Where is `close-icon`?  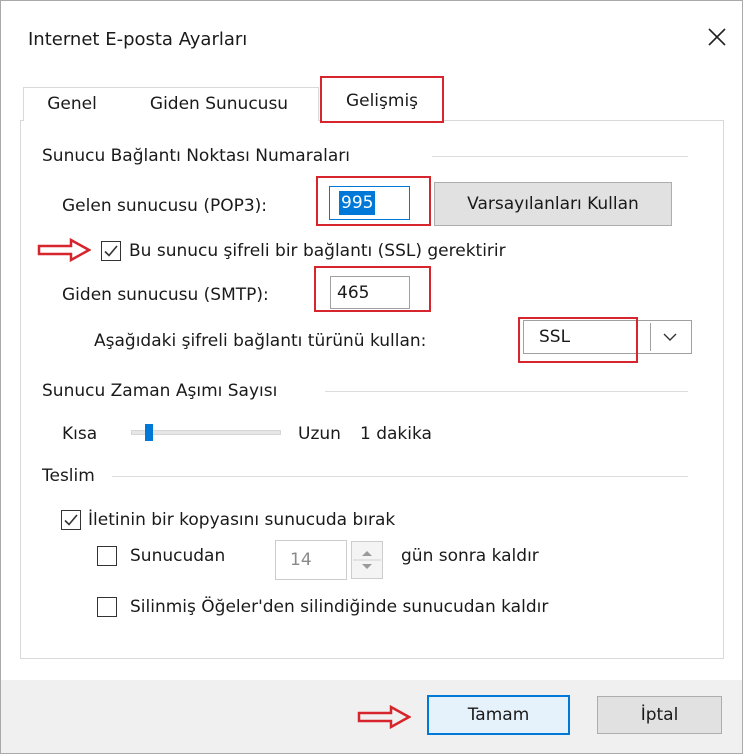 close-icon is located at coordinates (717, 37).